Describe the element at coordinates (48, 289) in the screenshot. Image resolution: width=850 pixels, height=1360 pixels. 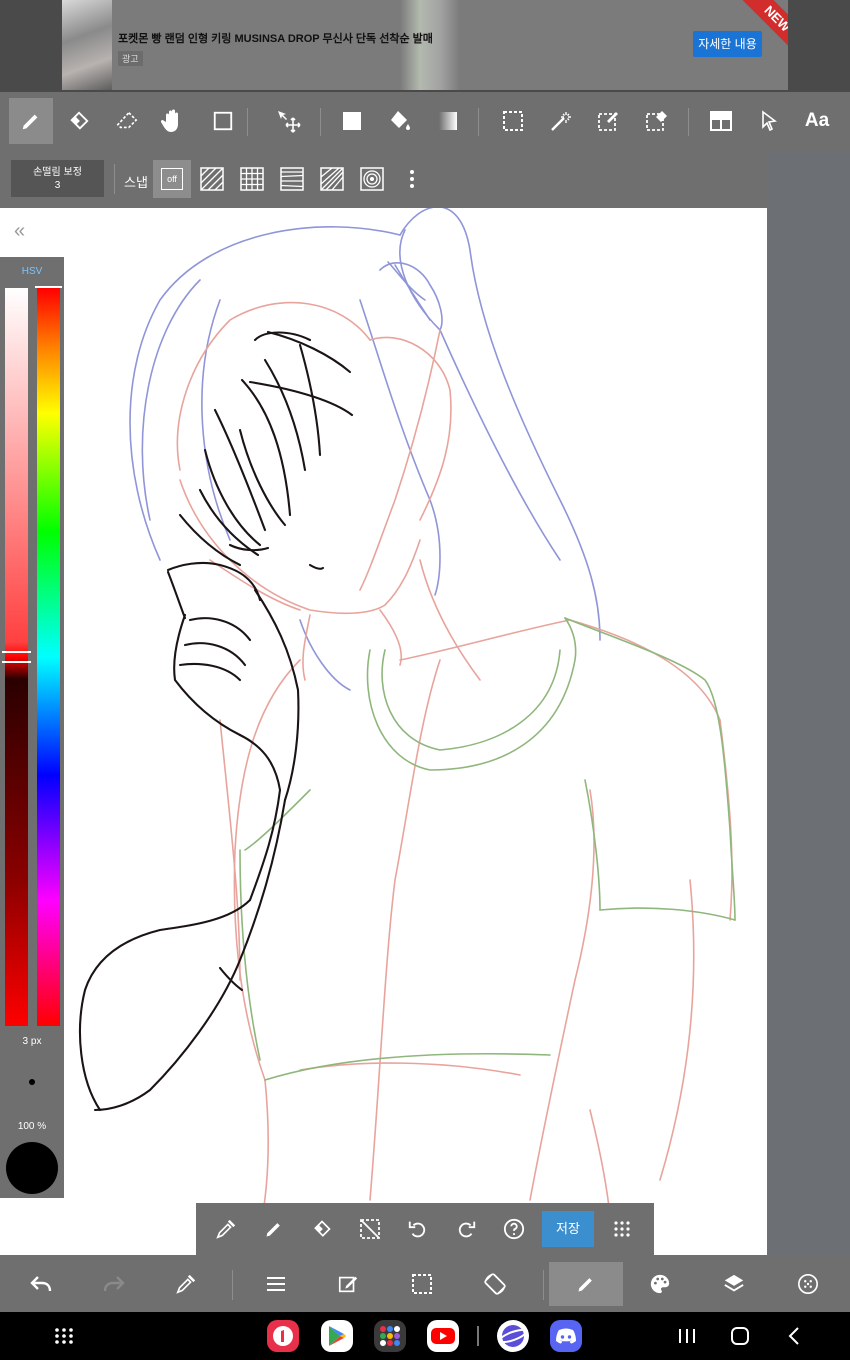
I see `hue-slider-handle` at that location.